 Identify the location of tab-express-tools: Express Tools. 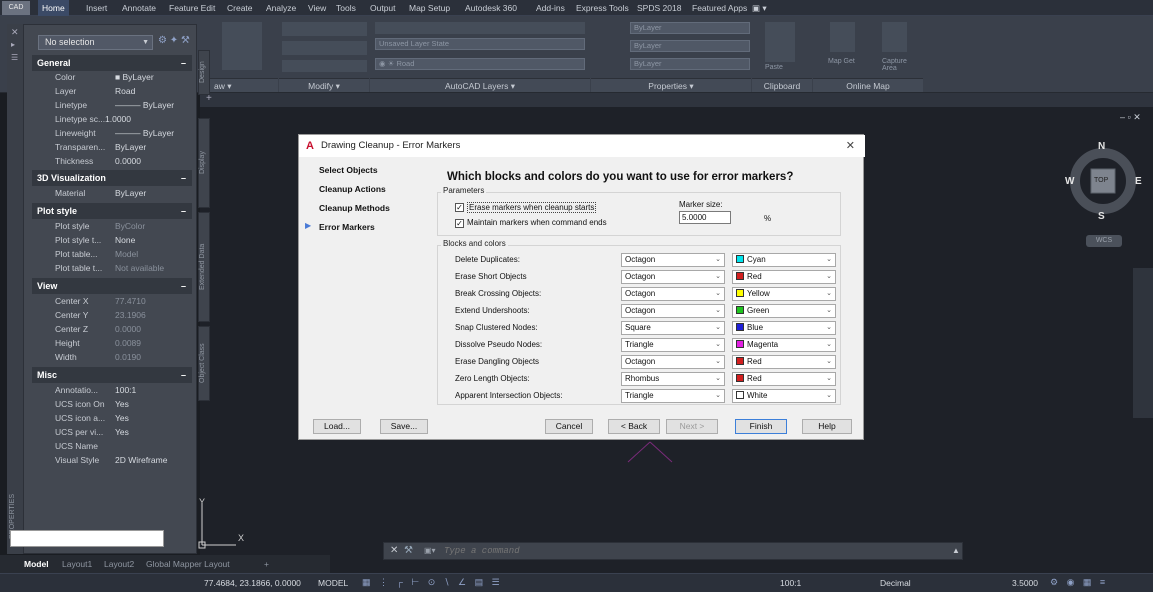
(602, 8).